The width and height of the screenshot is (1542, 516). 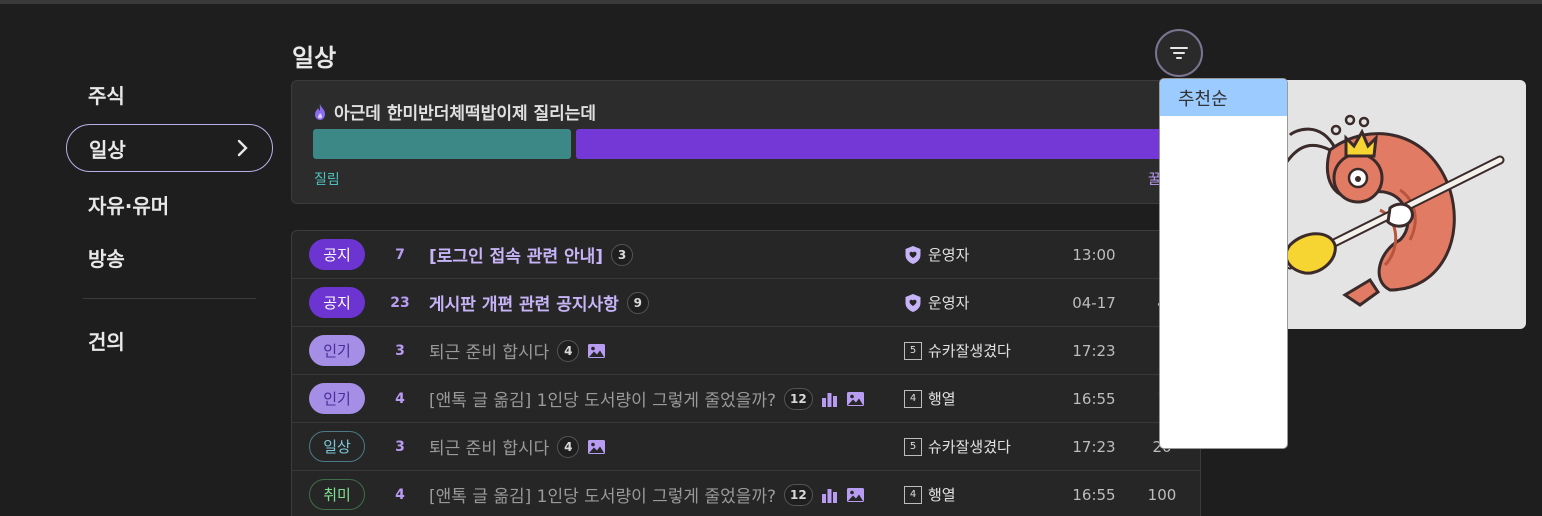 I want to click on shrimp-mascot-illustration, so click(x=1391, y=210).